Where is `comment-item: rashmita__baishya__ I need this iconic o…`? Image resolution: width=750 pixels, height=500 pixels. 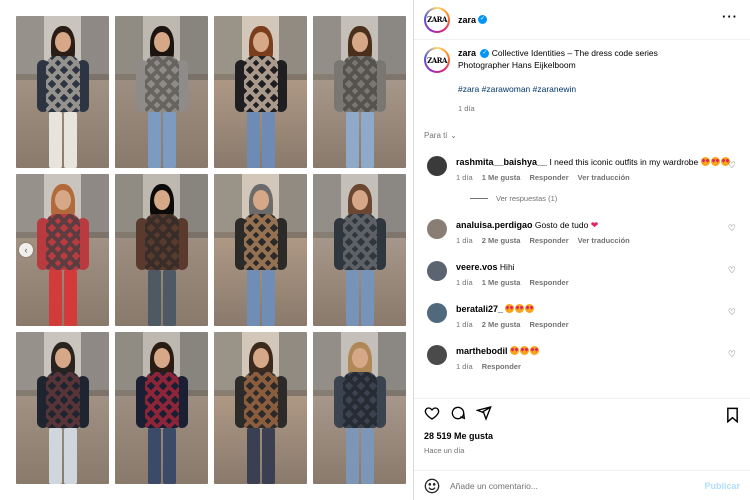 comment-item: rashmita__baishya__ I need this iconic o… is located at coordinates (582, 169).